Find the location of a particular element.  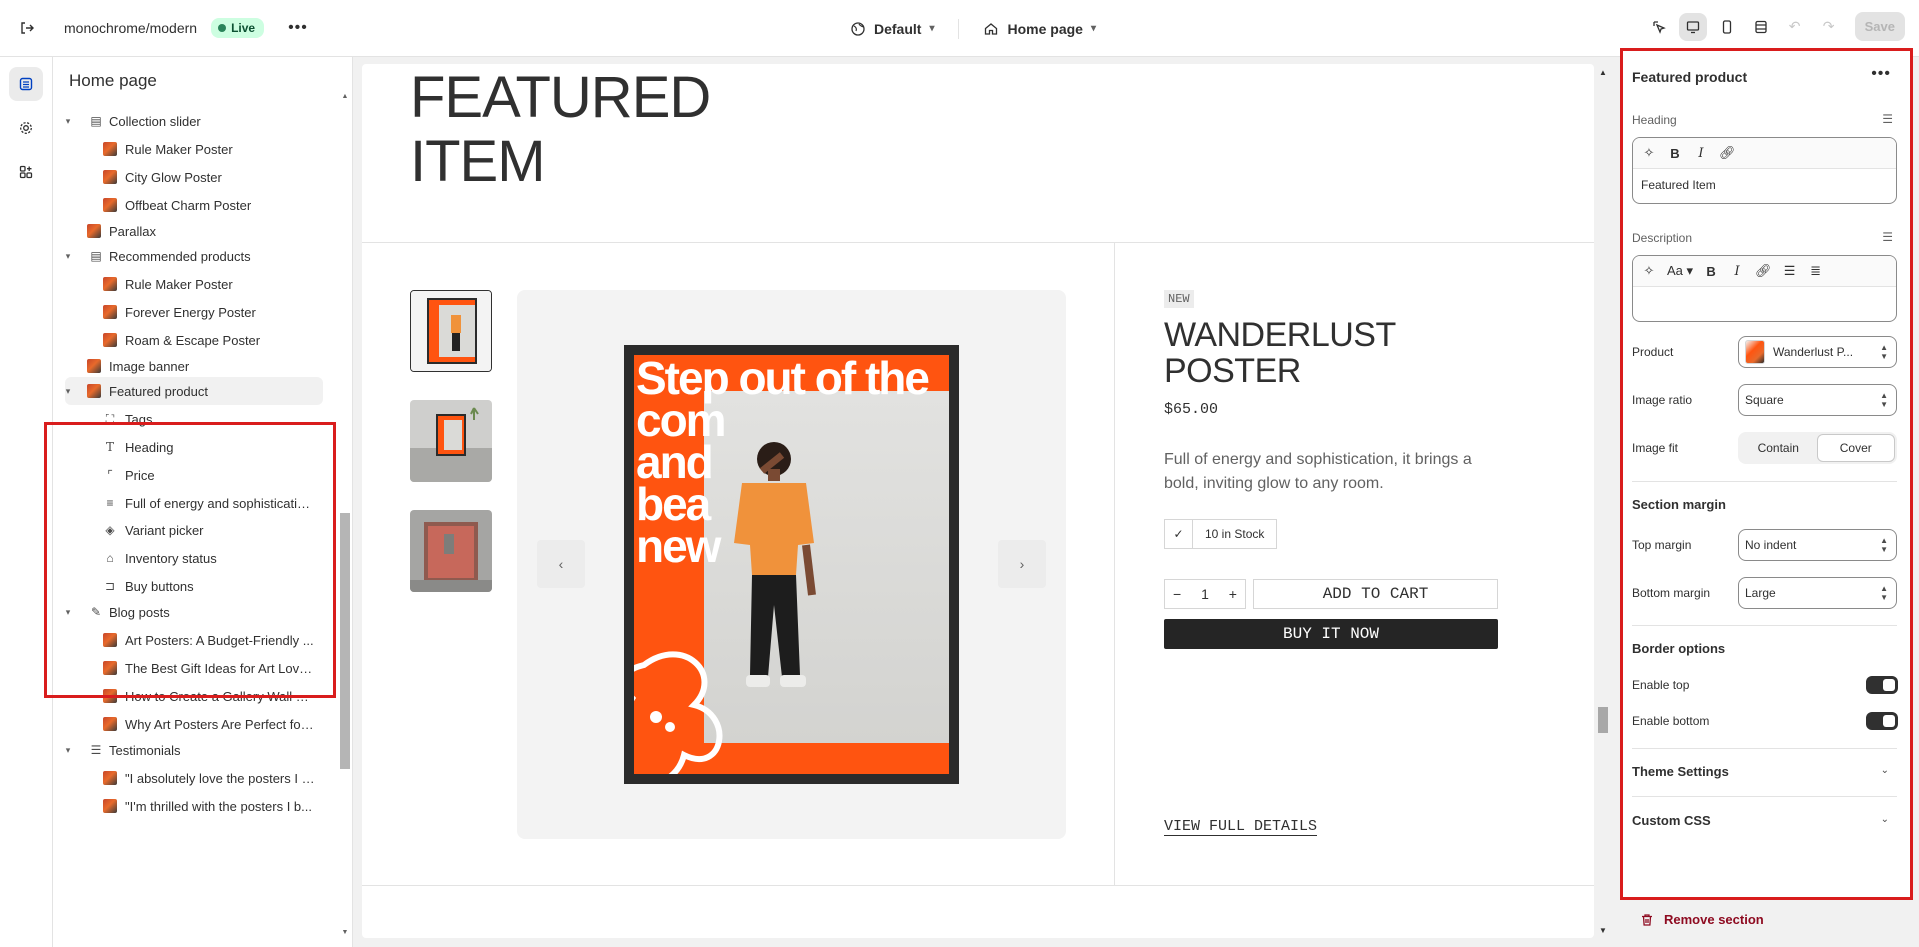

tree-item-tags: ⛶ Tags is located at coordinates (196, 419).